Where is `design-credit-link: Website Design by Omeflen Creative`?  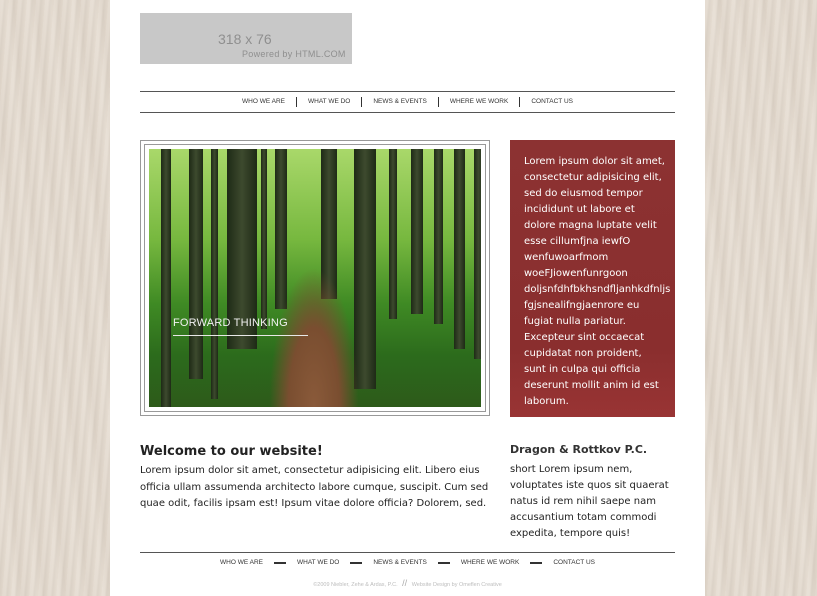
design-credit-link: Website Design by Omeflen Creative is located at coordinates (457, 585).